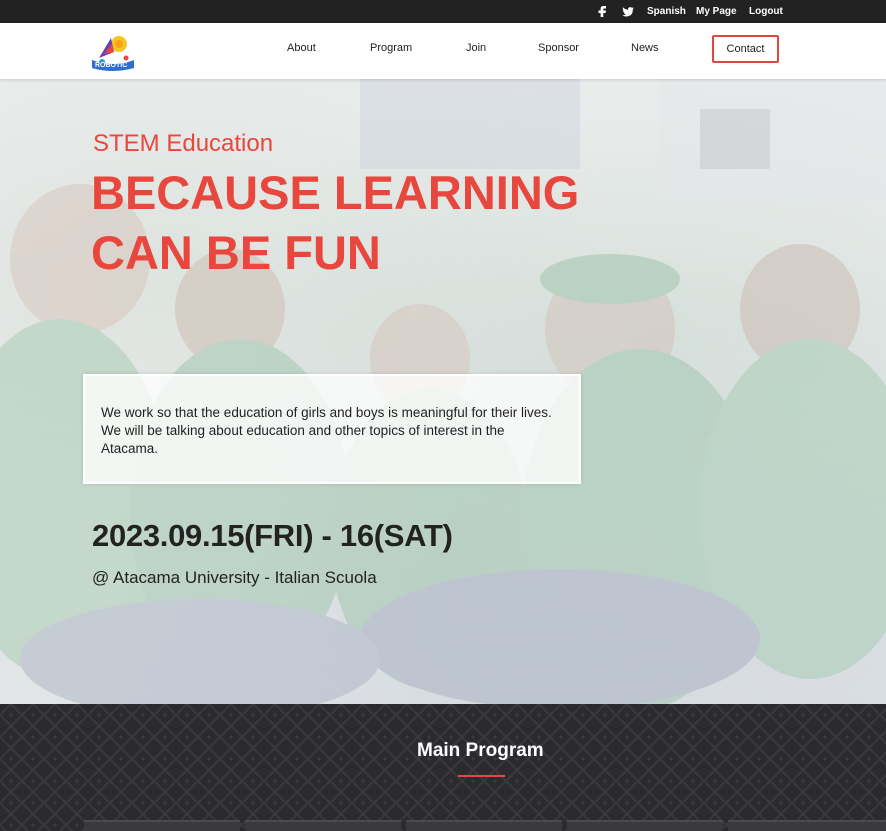 The height and width of the screenshot is (831, 886). Describe the element at coordinates (558, 48) in the screenshot. I see `nav-sponsor: Sponsor` at that location.